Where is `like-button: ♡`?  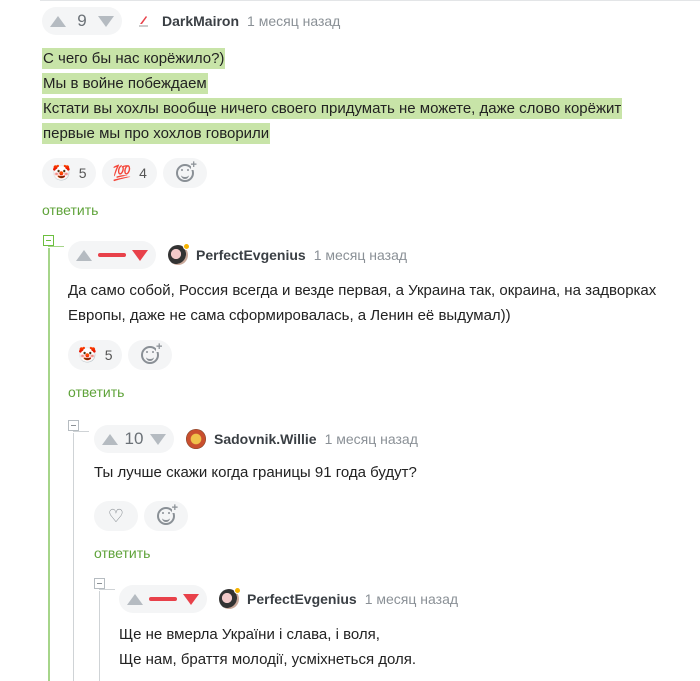 like-button: ♡ is located at coordinates (116, 516).